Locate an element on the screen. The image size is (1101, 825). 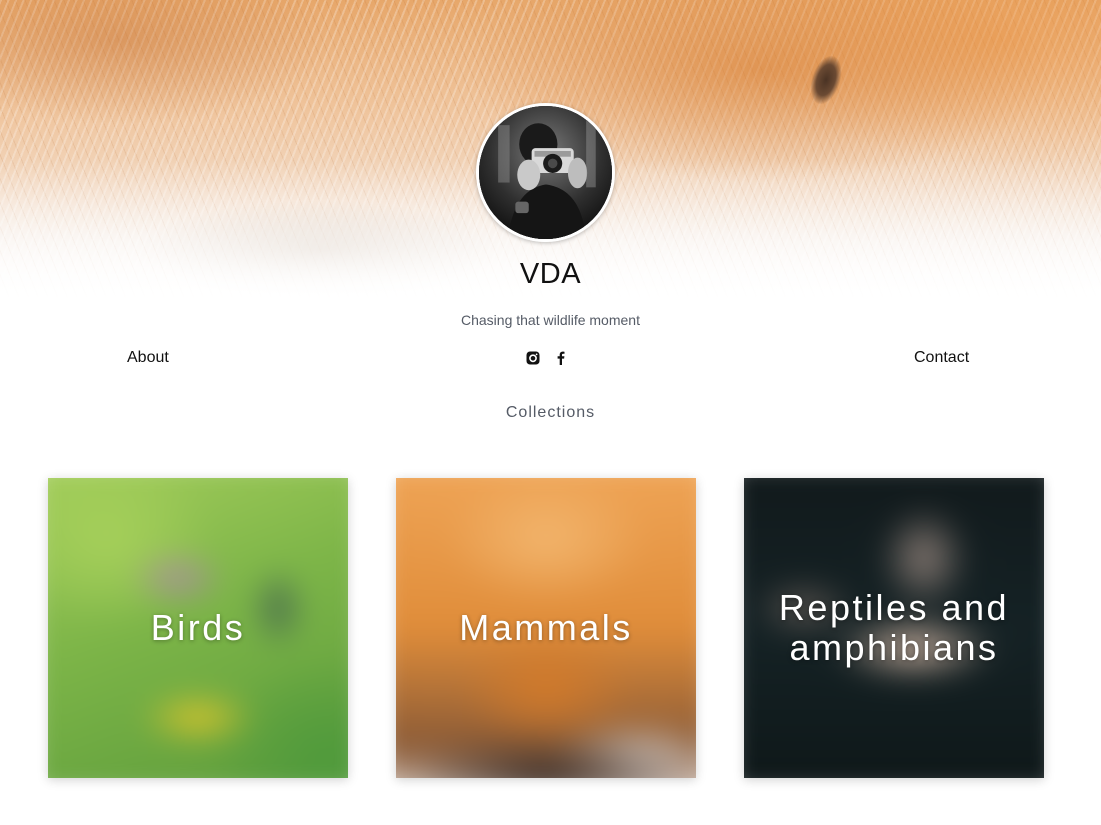
collection-card-reptiles-and-amphibians: Reptiles and amphibians is located at coordinates (894, 628).